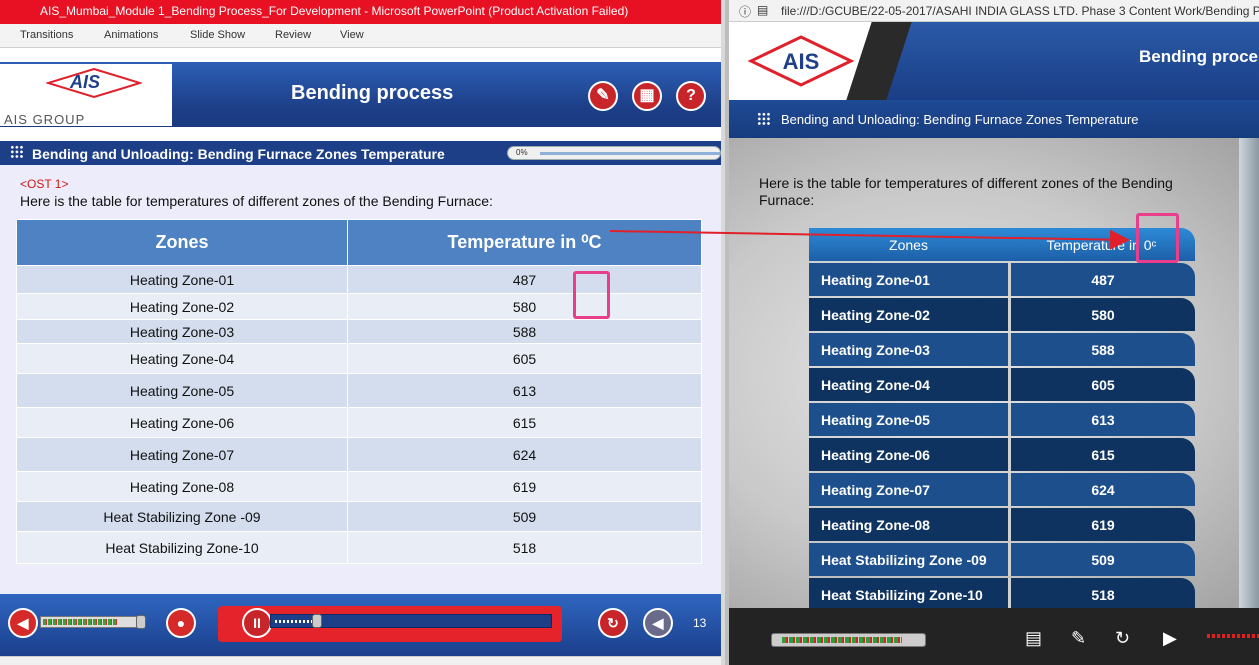 The width and height of the screenshot is (1259, 665). I want to click on grid-icon, so click(764, 119).